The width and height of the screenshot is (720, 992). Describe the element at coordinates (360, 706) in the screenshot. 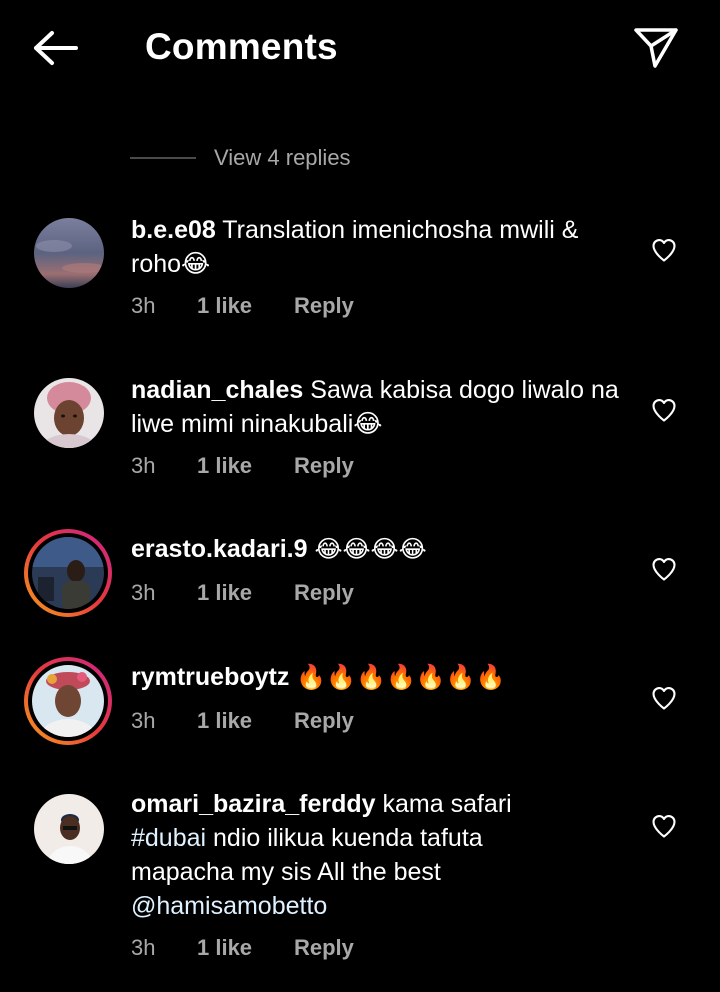

I see `comment-item: rymtrueboytz 🔥🔥🔥🔥🔥🔥🔥 3h 1 like Reply` at that location.